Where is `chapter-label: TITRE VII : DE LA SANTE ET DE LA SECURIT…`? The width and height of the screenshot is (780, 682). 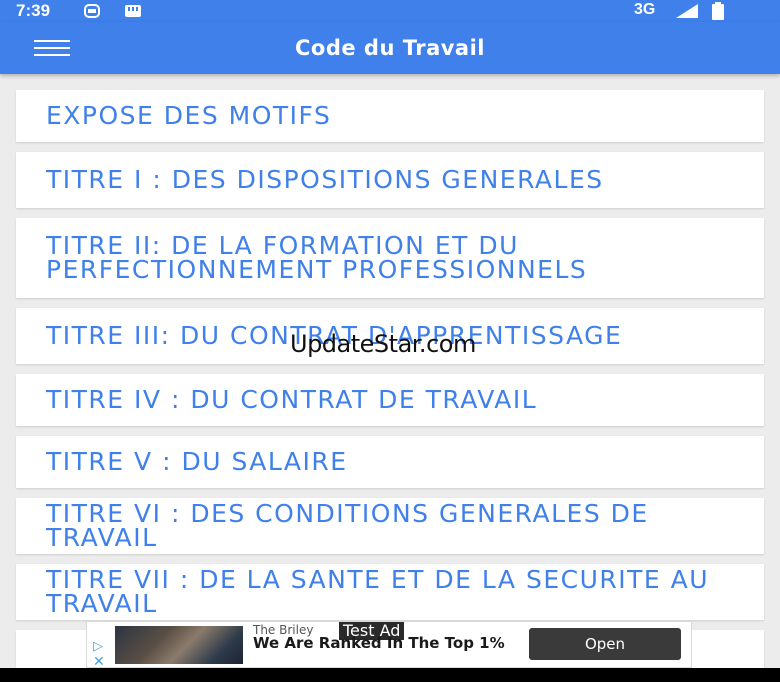 chapter-label: TITRE VII : DE LA SANTE ET DE LA SECURIT… is located at coordinates (378, 591).